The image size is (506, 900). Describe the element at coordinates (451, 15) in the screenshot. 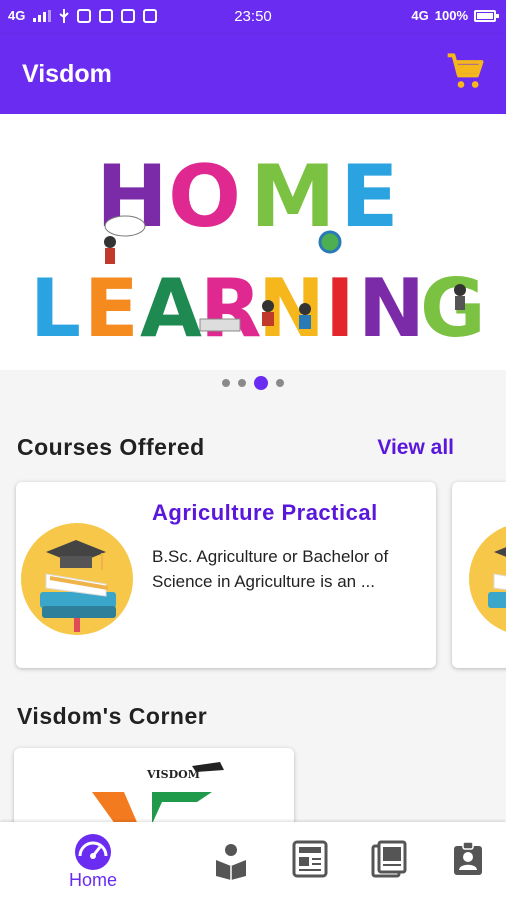

I see `battery-percent: 100%` at that location.